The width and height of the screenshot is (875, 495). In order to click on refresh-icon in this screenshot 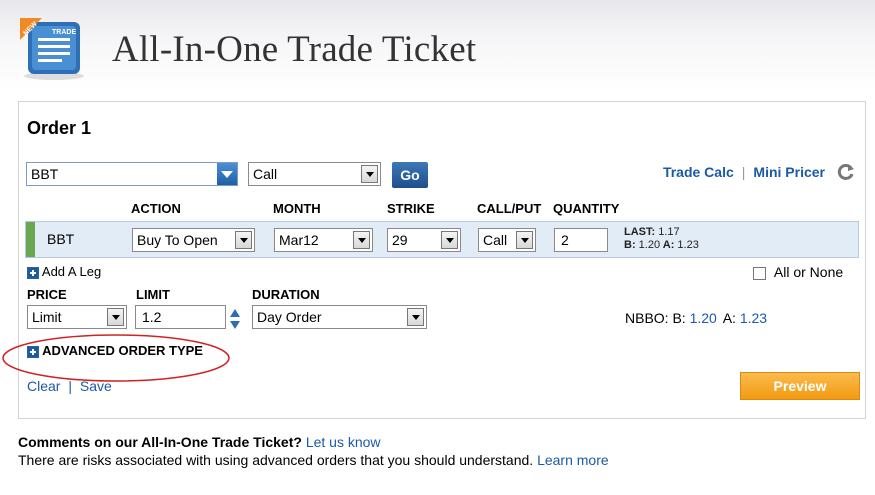, I will do `click(846, 172)`.